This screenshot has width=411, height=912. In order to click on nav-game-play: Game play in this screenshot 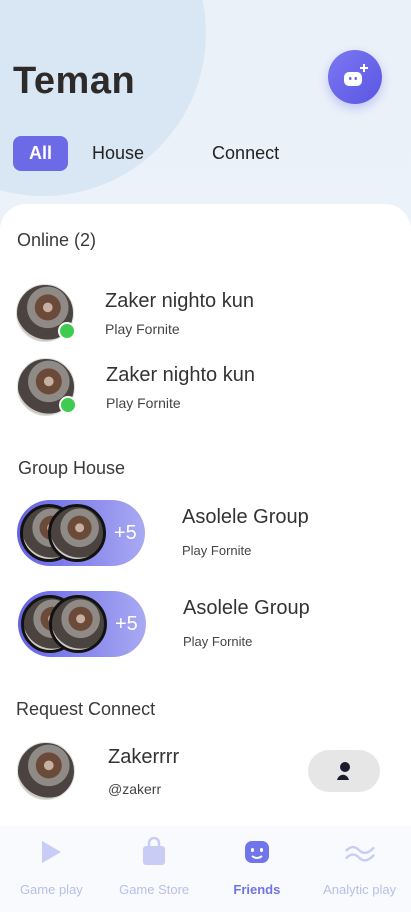, I will do `click(51, 874)`.